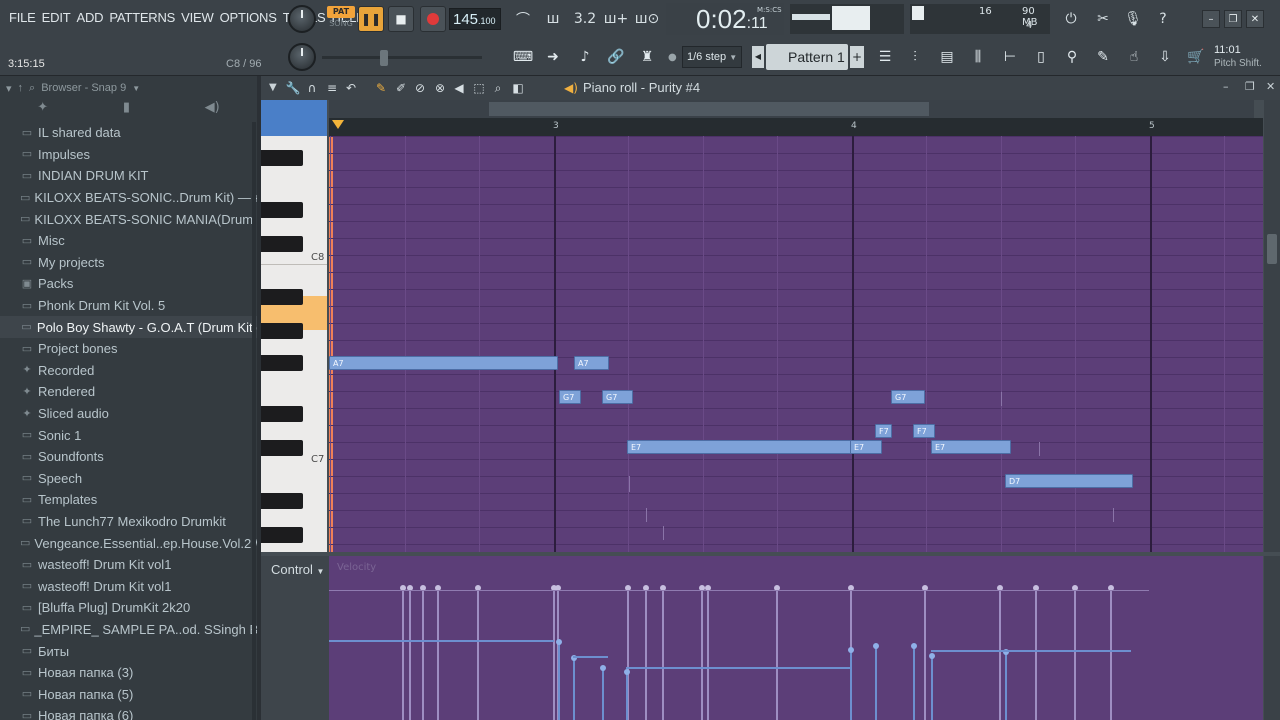 This screenshot has width=1280, height=720. What do you see at coordinates (947, 57) in the screenshot?
I see `channel-rack-icon: ▤` at bounding box center [947, 57].